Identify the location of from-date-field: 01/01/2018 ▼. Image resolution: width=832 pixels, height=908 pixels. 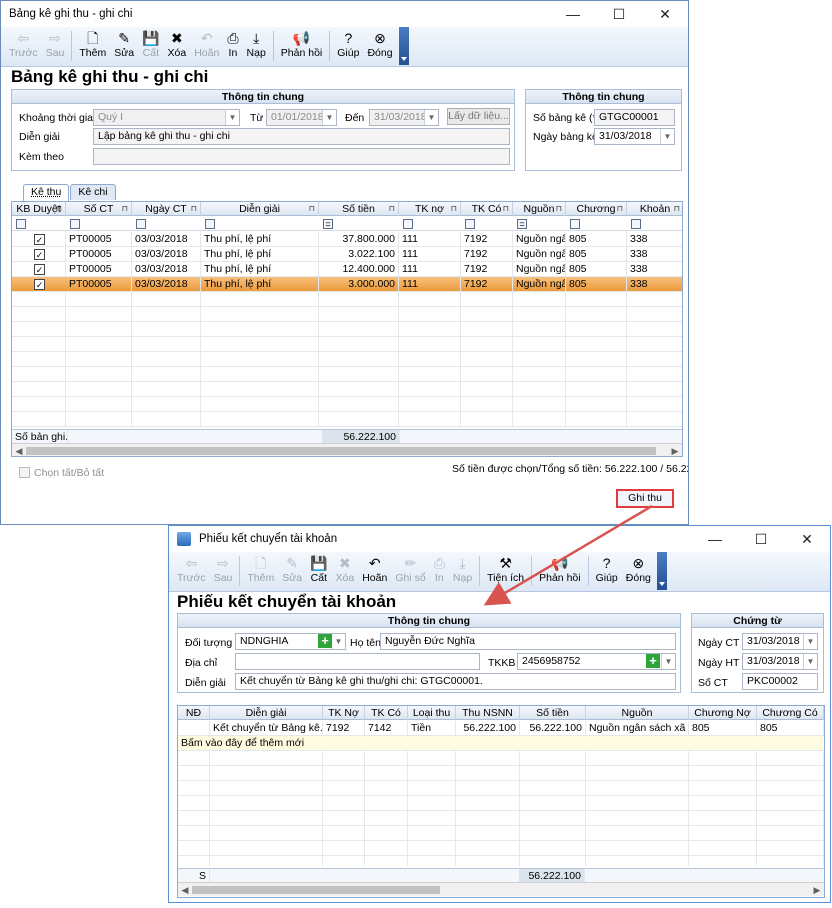
(301, 117).